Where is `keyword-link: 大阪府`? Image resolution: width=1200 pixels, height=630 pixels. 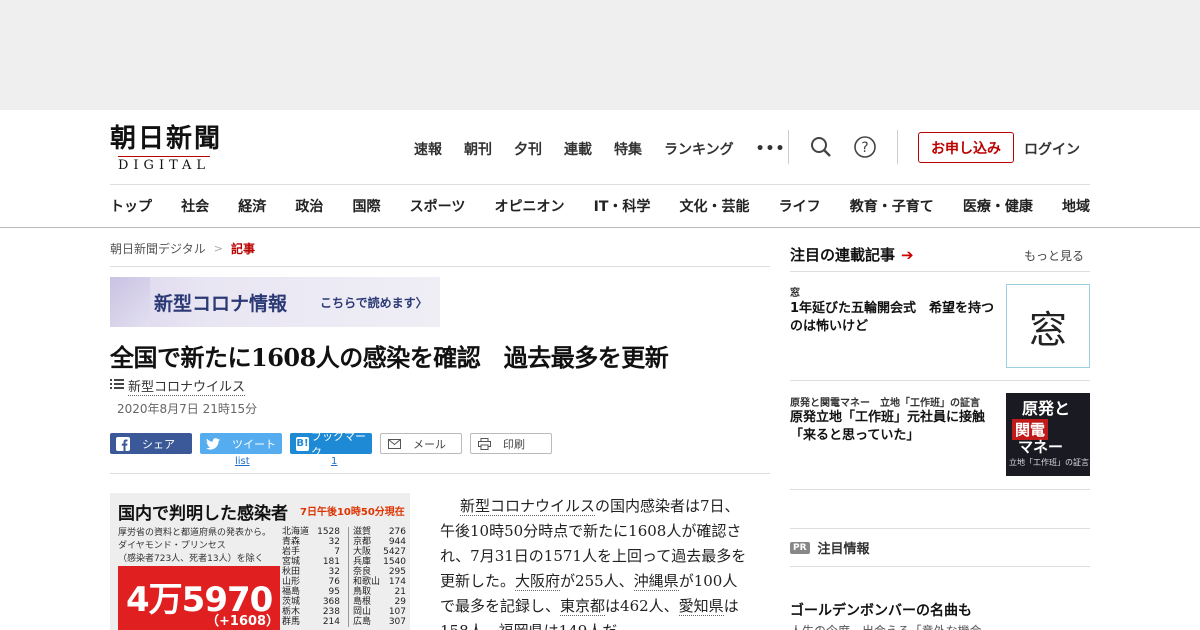
keyword-link: 大阪府 is located at coordinates (538, 581).